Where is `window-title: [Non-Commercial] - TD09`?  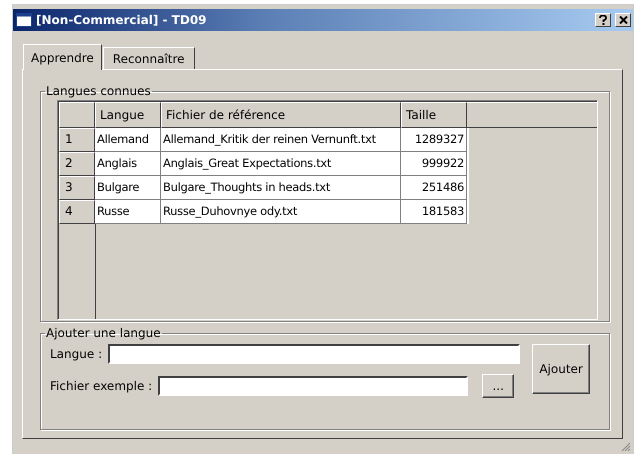 window-title: [Non-Commercial] - TD09 is located at coordinates (121, 20).